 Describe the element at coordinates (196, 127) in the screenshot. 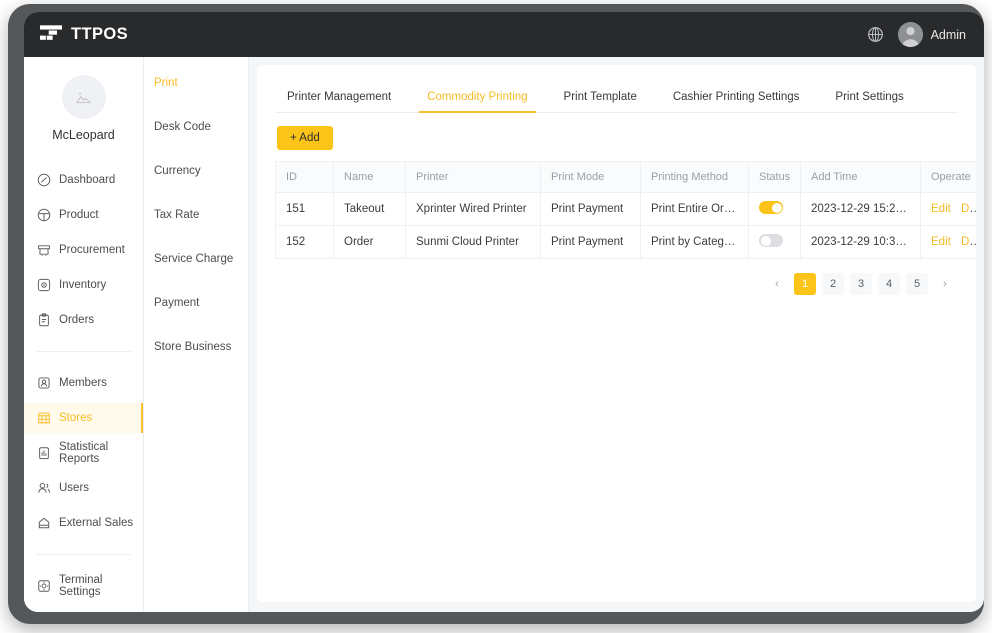

I see `submenu-item-desk-code: Desk Code` at that location.